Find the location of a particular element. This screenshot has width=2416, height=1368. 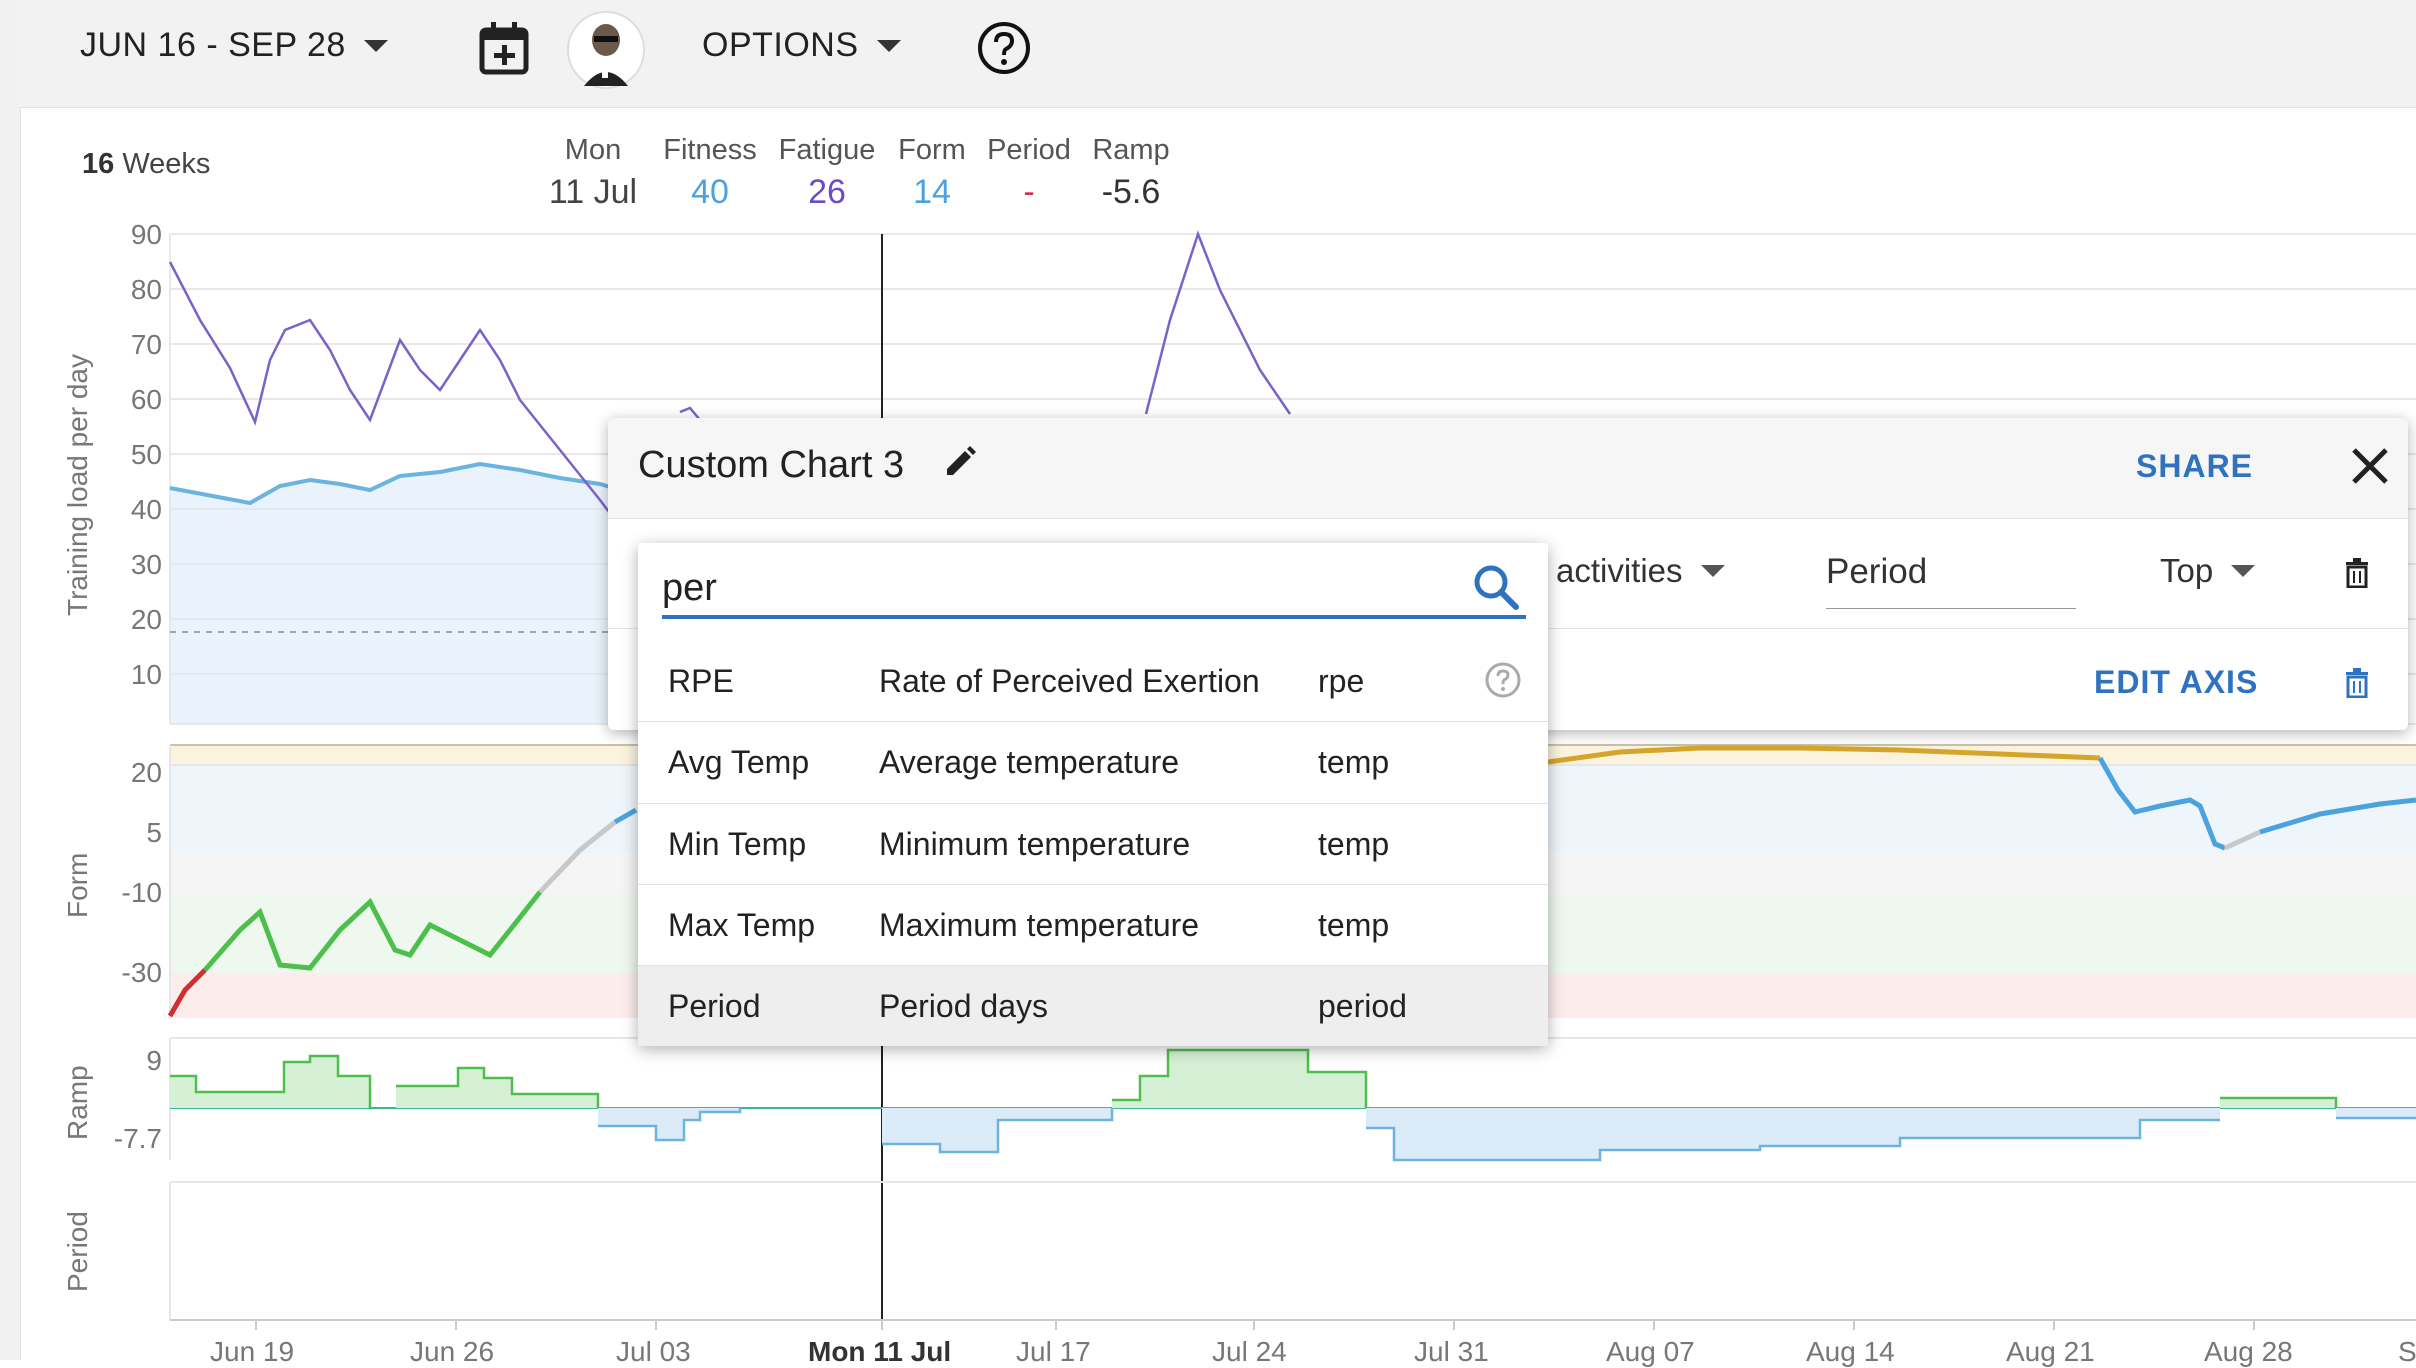

close-icon is located at coordinates (2370, 466).